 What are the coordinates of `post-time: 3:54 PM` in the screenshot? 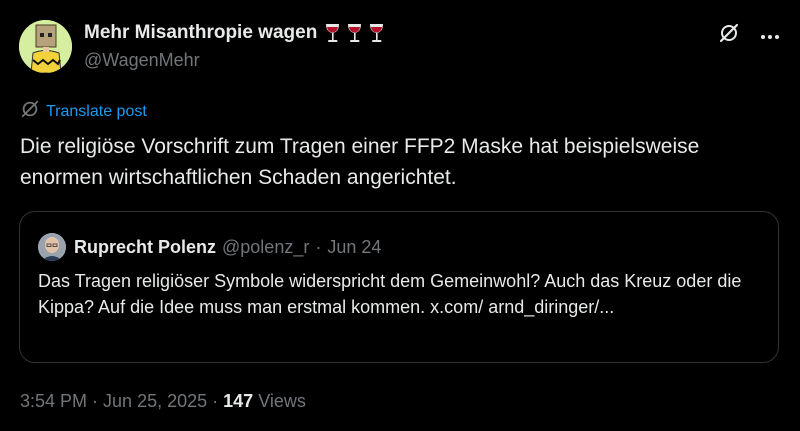 It's located at (53, 401).